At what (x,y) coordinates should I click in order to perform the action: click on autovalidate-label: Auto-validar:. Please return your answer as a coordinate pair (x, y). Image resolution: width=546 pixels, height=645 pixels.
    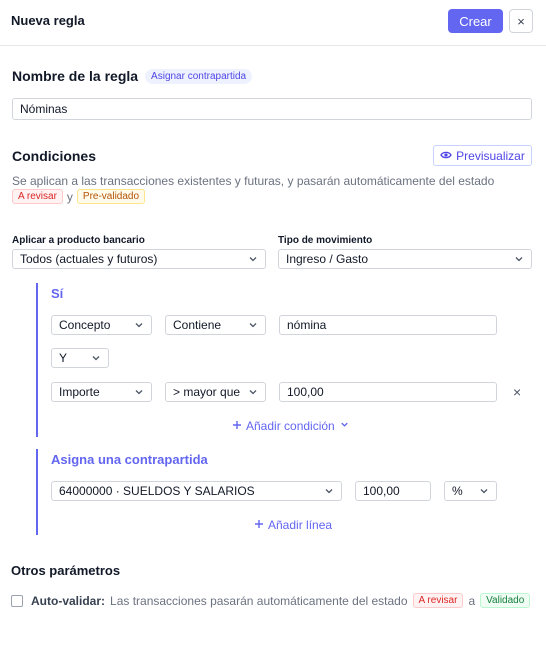
    Looking at the image, I should click on (68, 600).